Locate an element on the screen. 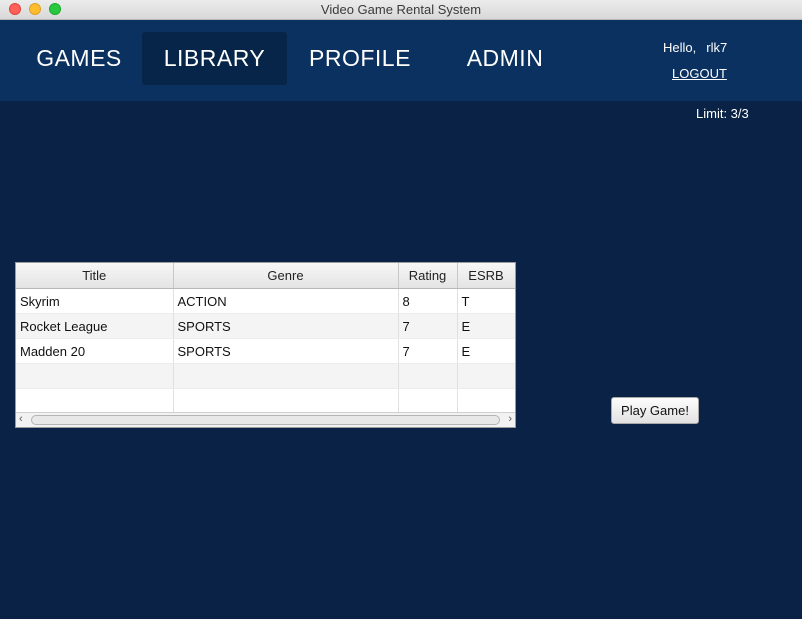  table-row: Madden 20 SPORTS 7 E is located at coordinates (265, 351).